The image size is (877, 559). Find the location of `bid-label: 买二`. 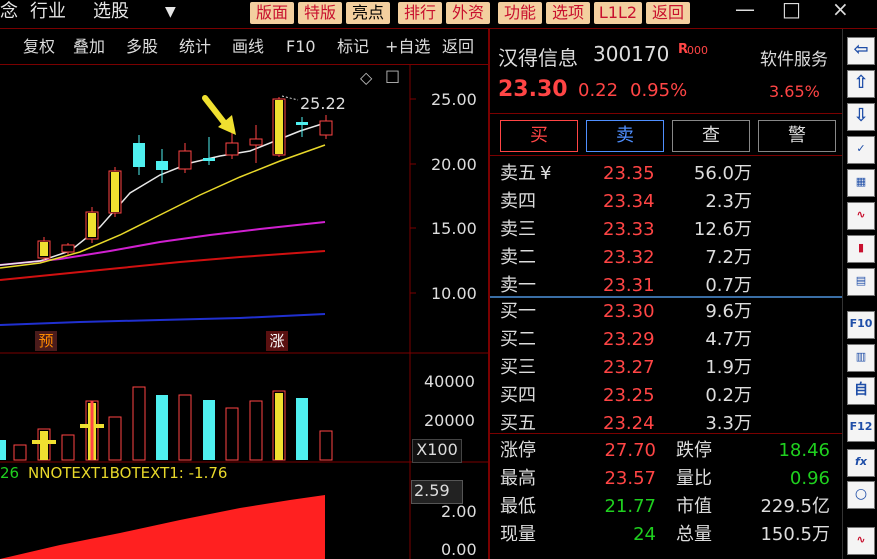

bid-label: 买二 is located at coordinates (518, 339).